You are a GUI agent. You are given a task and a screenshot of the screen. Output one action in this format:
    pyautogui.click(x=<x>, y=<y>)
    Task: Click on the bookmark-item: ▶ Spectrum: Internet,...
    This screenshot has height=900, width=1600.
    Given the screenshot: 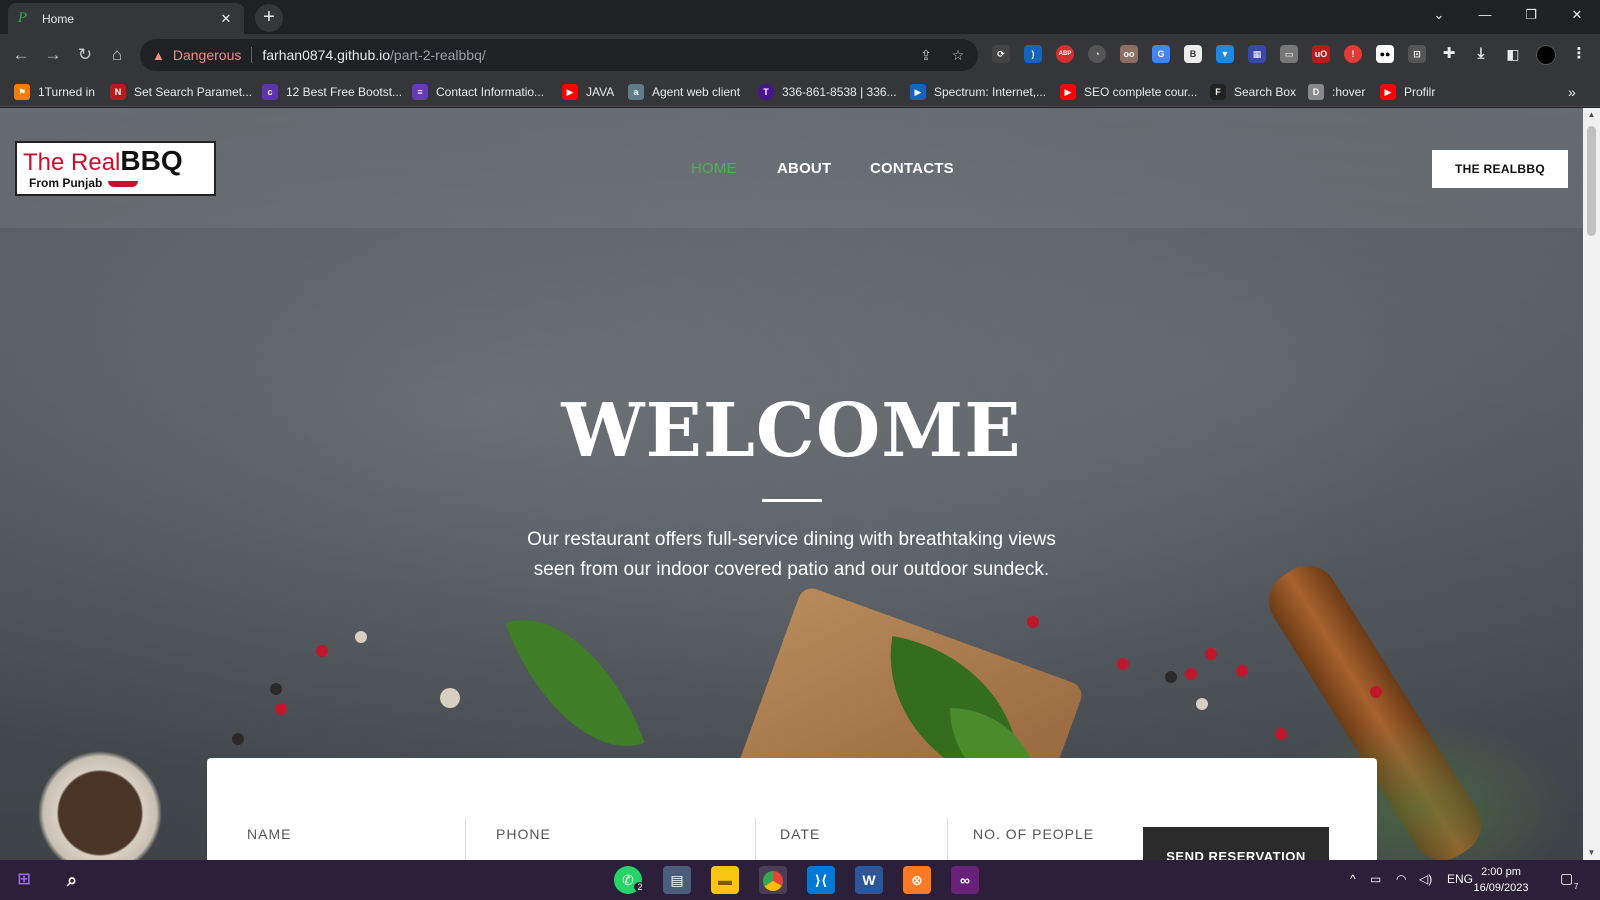 What is the action you would take?
    pyautogui.click(x=978, y=91)
    